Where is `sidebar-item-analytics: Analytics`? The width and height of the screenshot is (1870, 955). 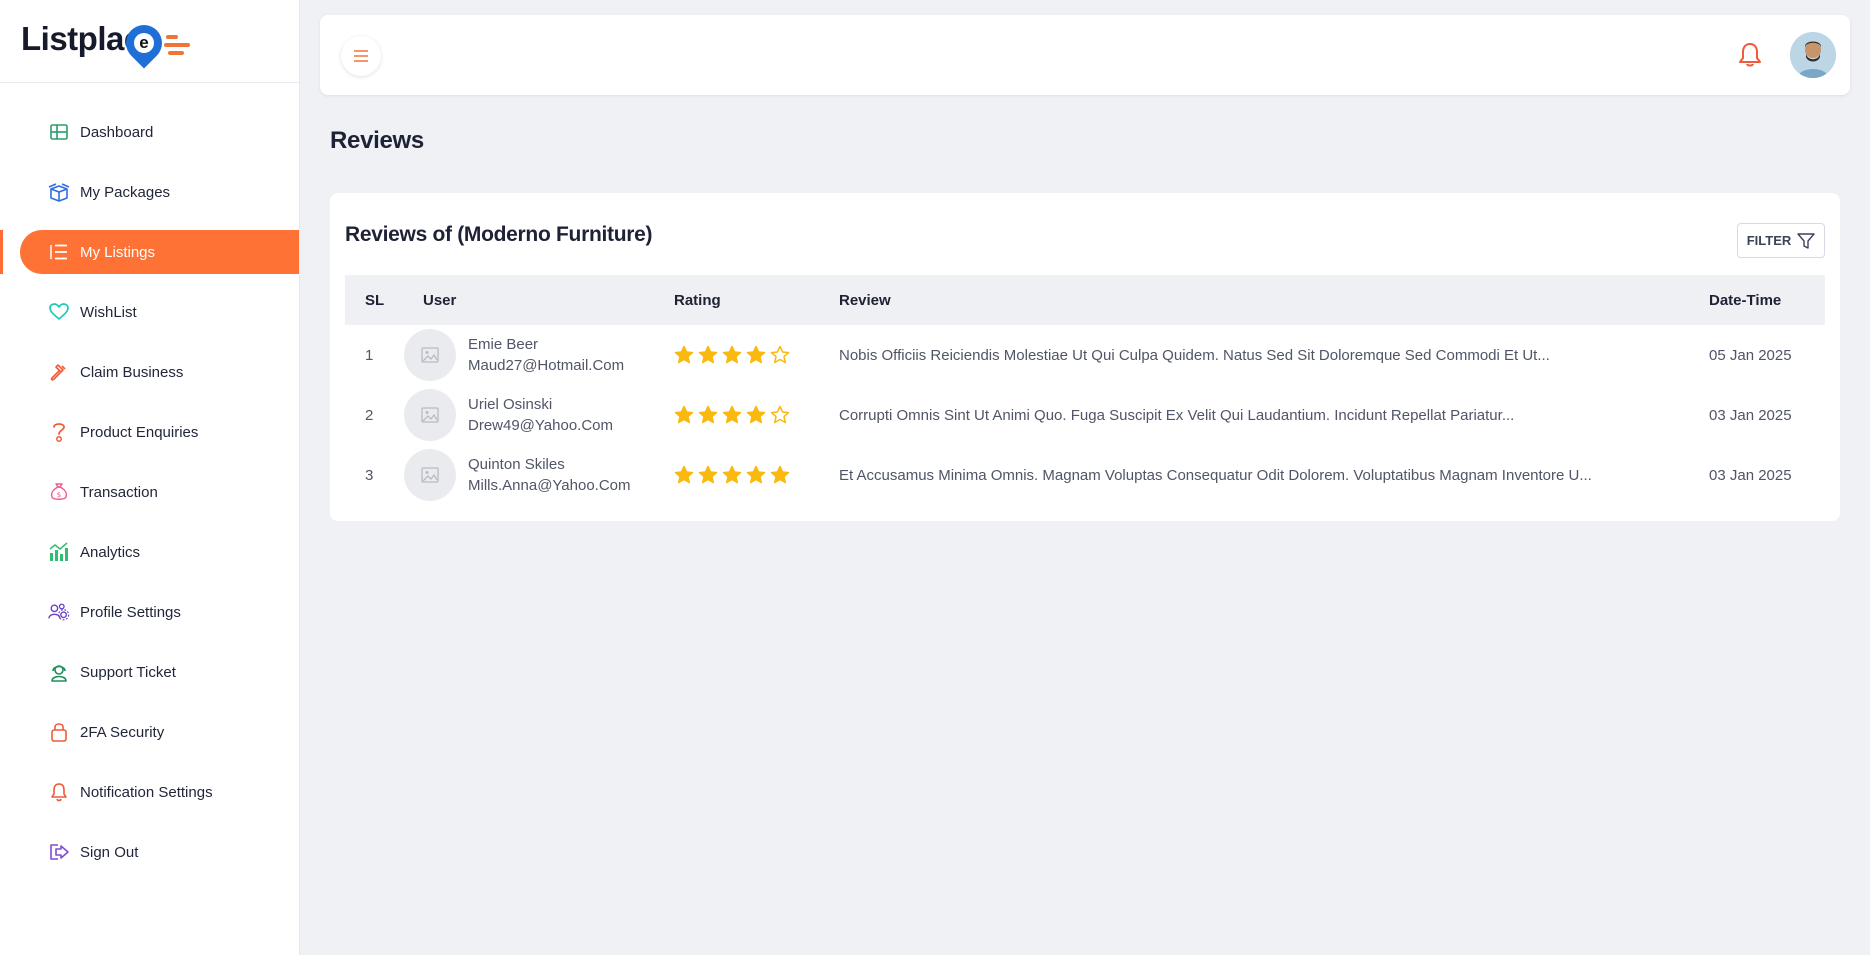
sidebar-item-analytics: Analytics is located at coordinates (149, 552).